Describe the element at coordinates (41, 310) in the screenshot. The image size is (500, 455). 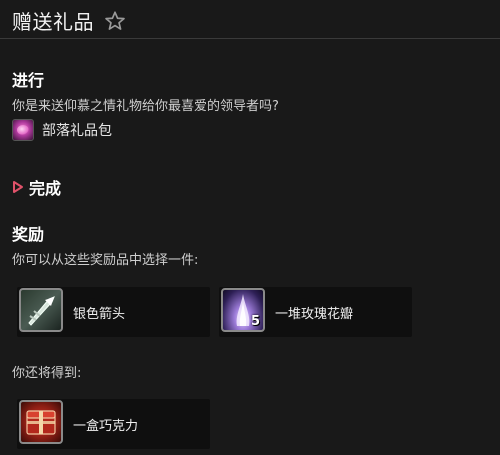
I see `silver-arrowhead-icon` at that location.